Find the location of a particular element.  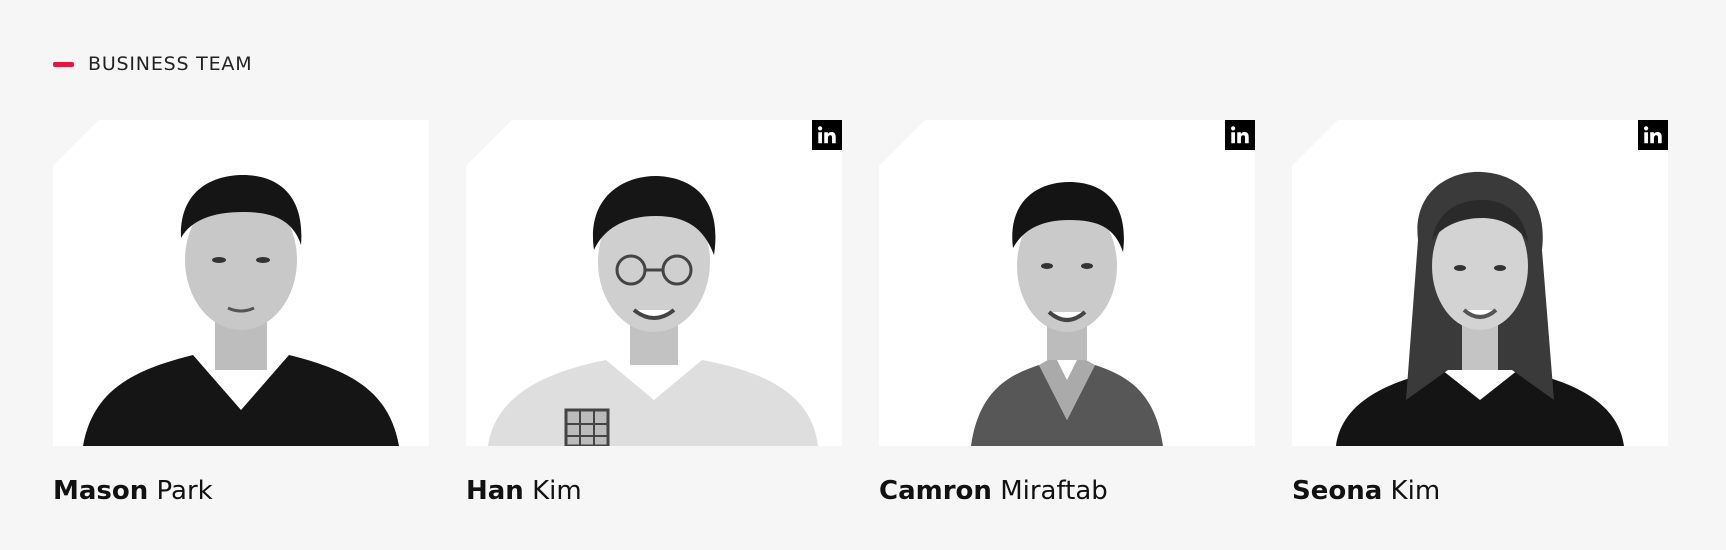

member-name: Seona Kim is located at coordinates (1480, 491).